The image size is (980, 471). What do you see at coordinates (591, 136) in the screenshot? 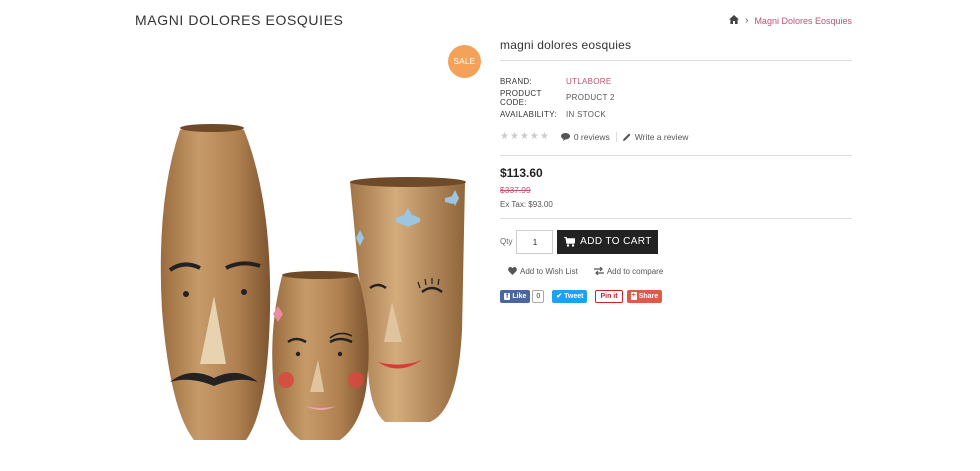
I see `reviews-label: 0 reviews` at bounding box center [591, 136].